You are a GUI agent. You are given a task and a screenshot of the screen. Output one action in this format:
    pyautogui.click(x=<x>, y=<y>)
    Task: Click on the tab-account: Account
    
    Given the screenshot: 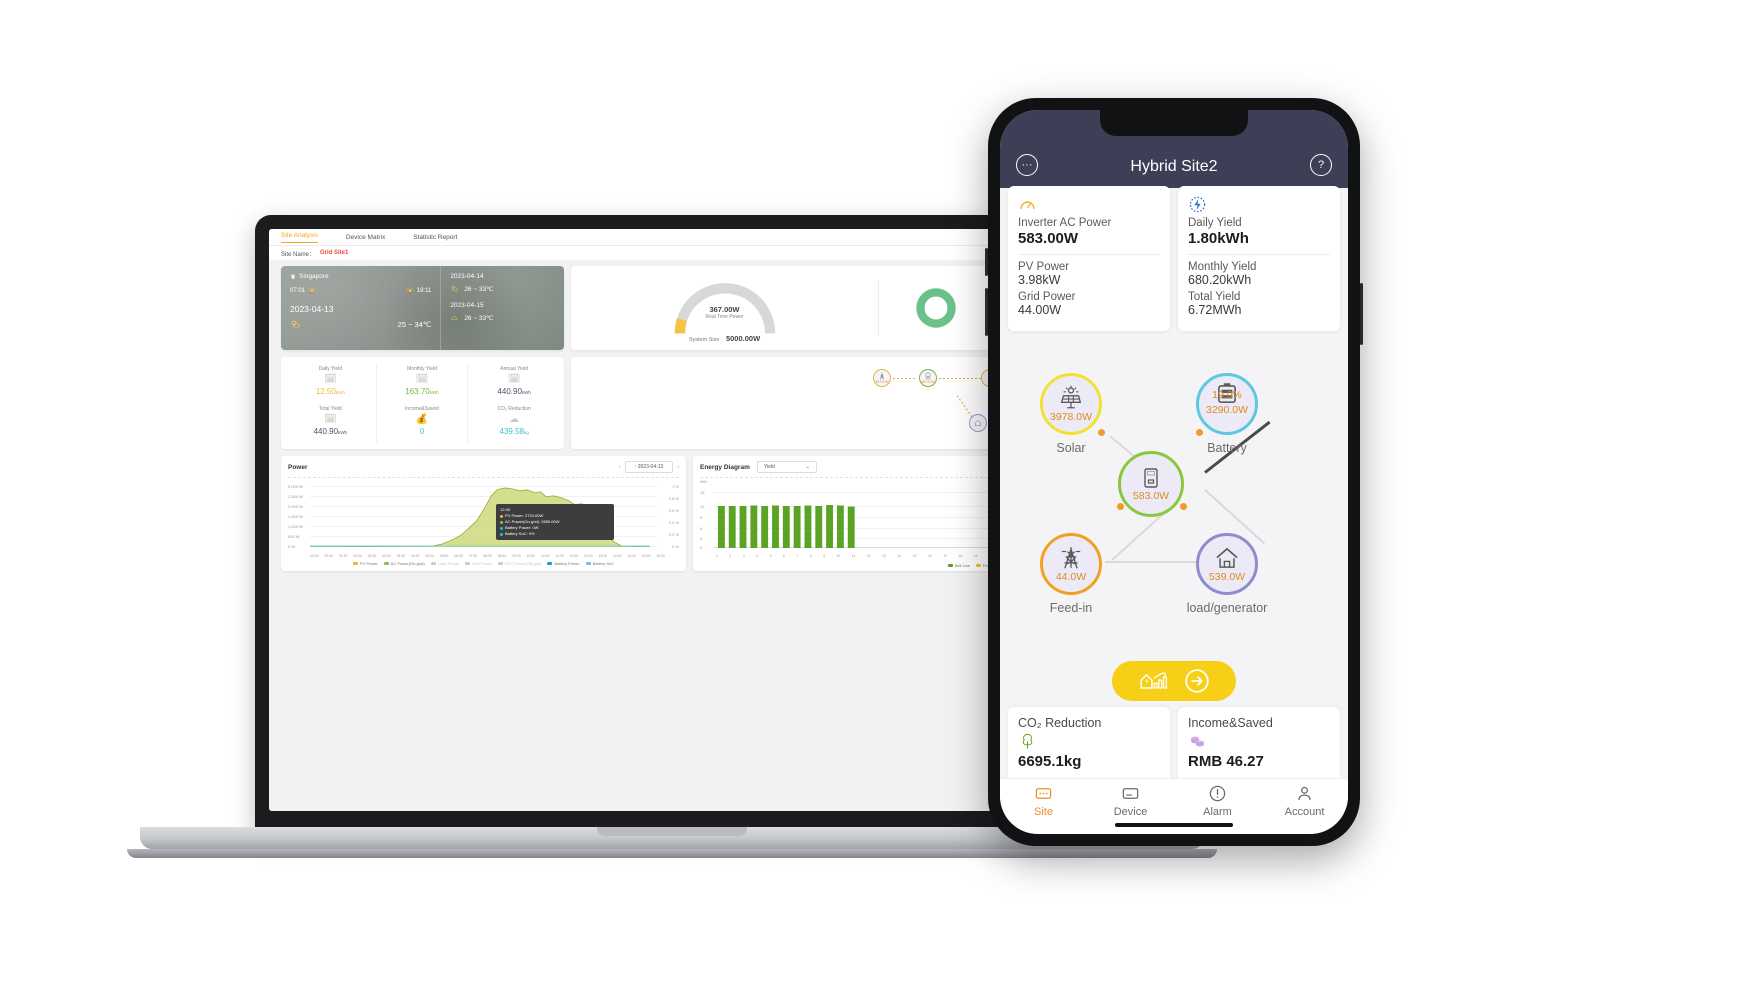 What is the action you would take?
    pyautogui.click(x=1304, y=809)
    